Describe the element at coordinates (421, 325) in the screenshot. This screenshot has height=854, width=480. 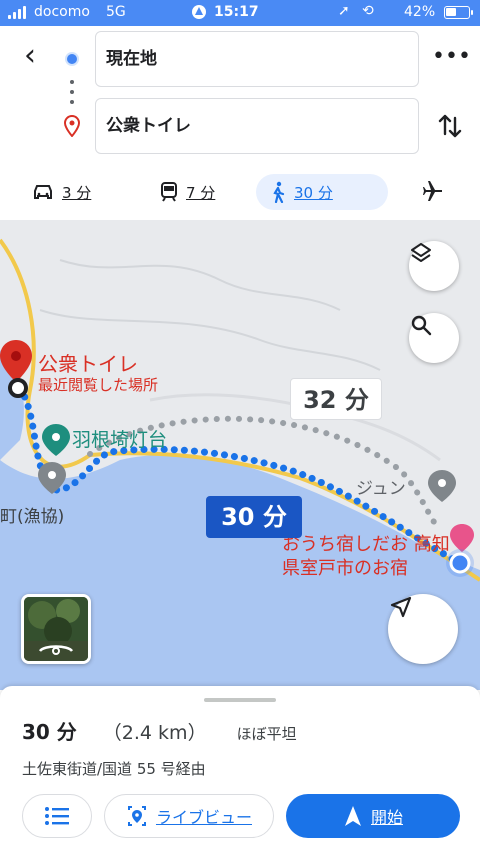
I see `search-icon` at that location.